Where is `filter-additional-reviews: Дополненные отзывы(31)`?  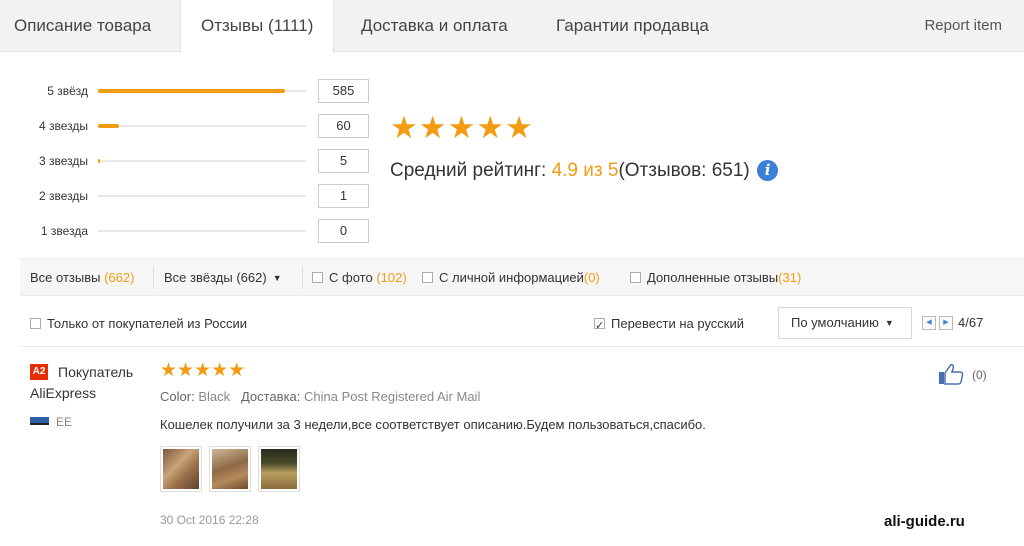
filter-additional-reviews: Дополненные отзывы(31) is located at coordinates (715, 277).